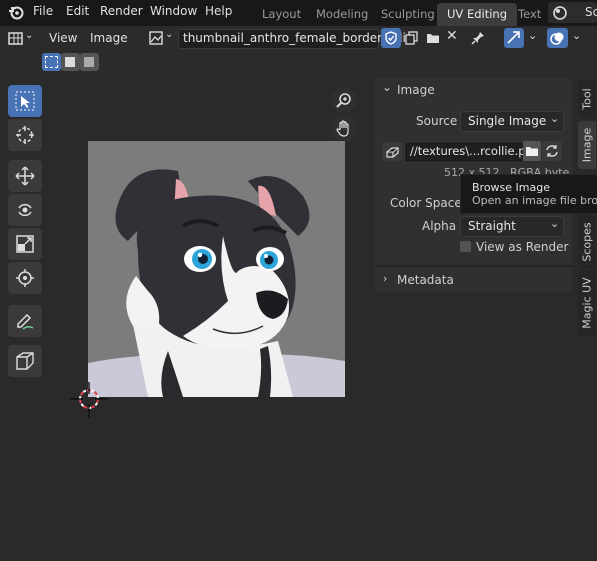  I want to click on menu-render: Render, so click(121, 11).